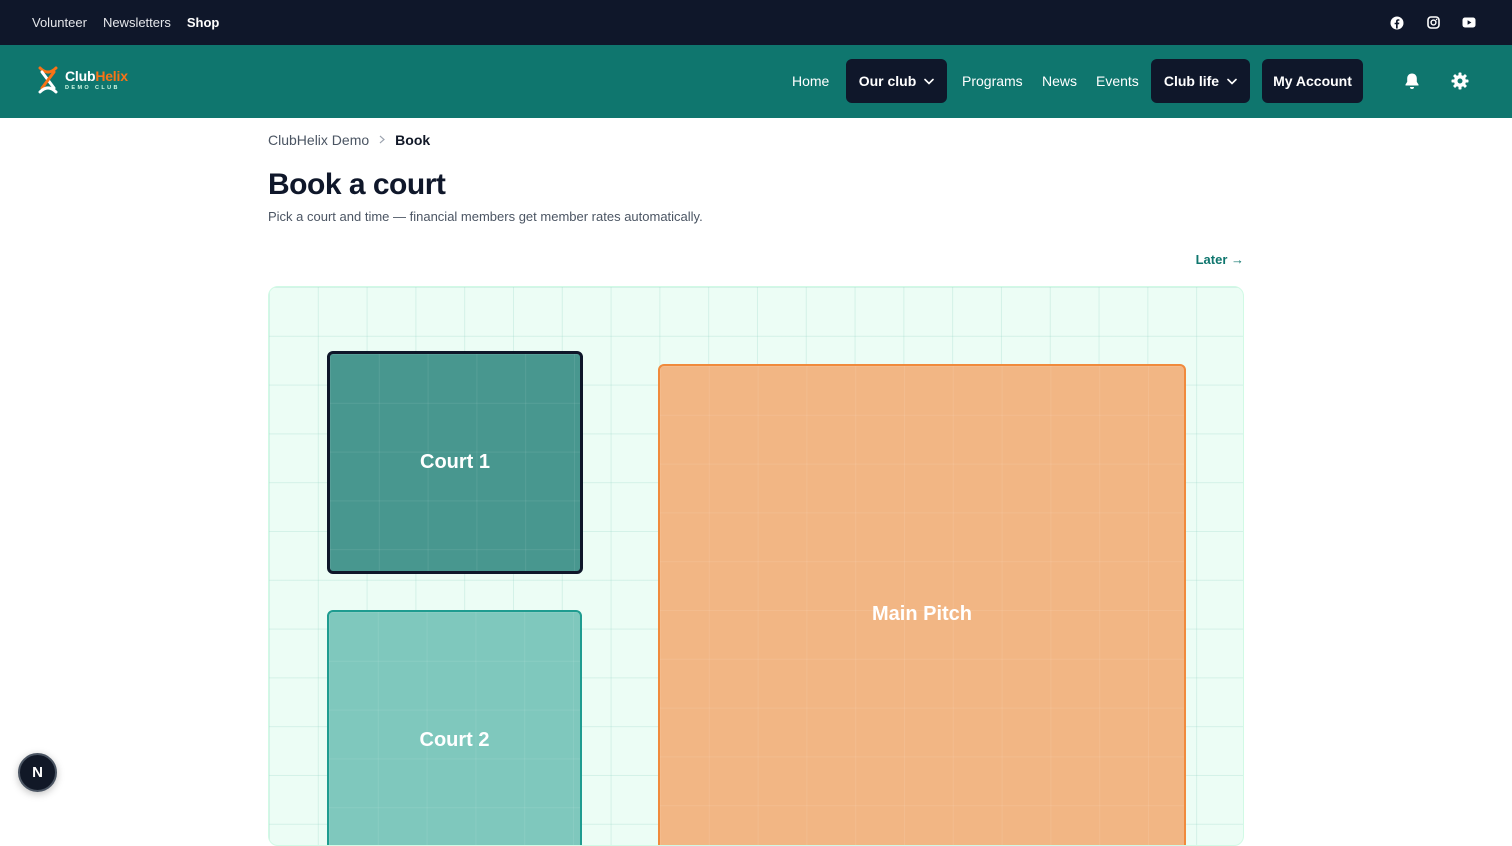 This screenshot has height=846, width=1512. I want to click on page-title: Book a court, so click(357, 184).